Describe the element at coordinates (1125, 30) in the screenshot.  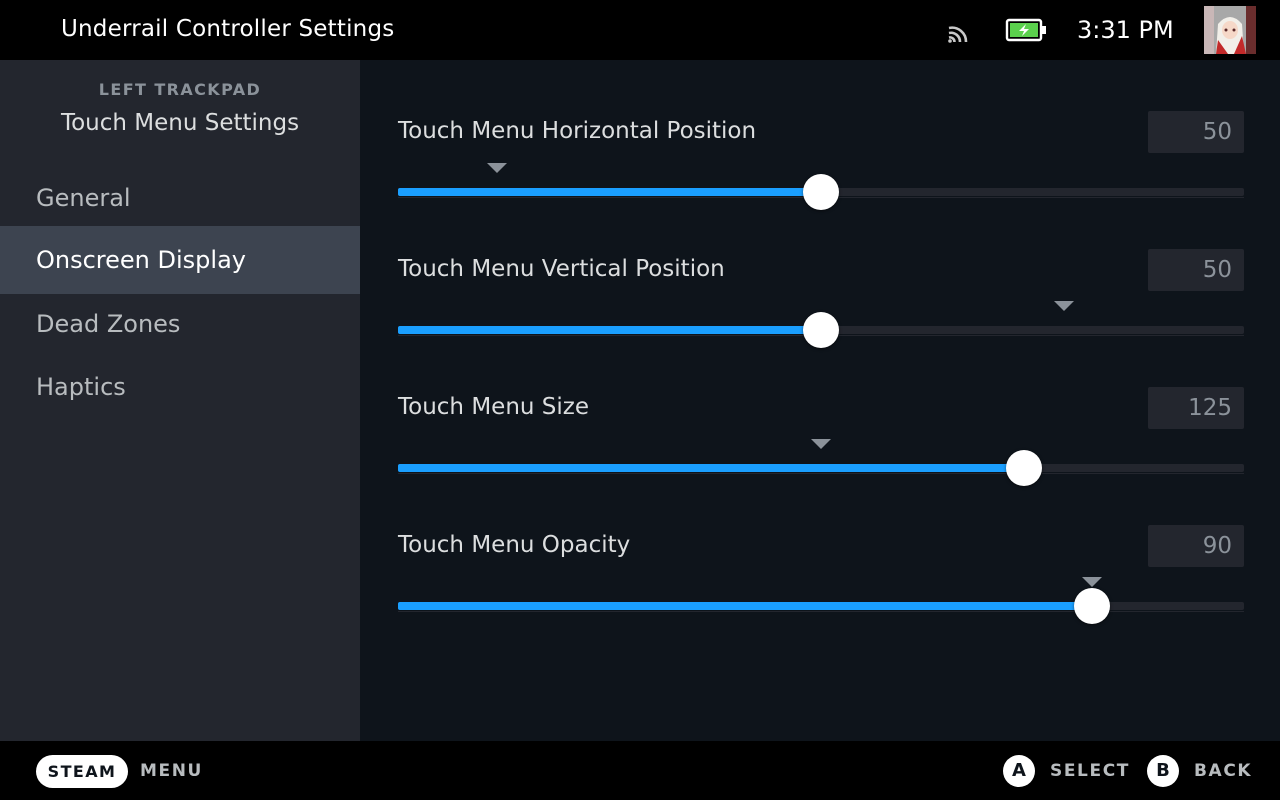
I see `clock: 3:31 PM` at that location.